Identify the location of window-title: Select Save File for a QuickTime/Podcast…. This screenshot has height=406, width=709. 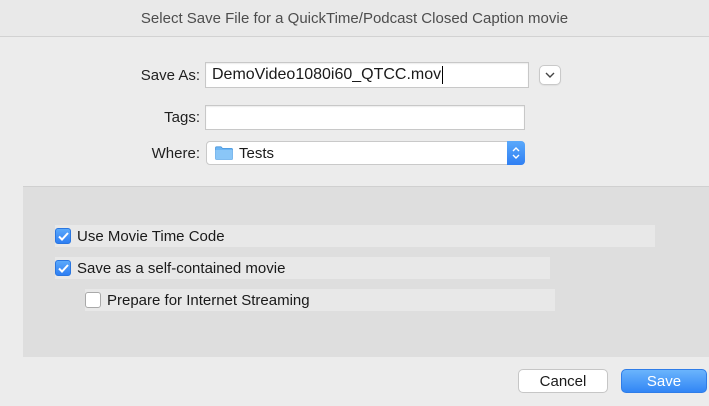
(354, 18).